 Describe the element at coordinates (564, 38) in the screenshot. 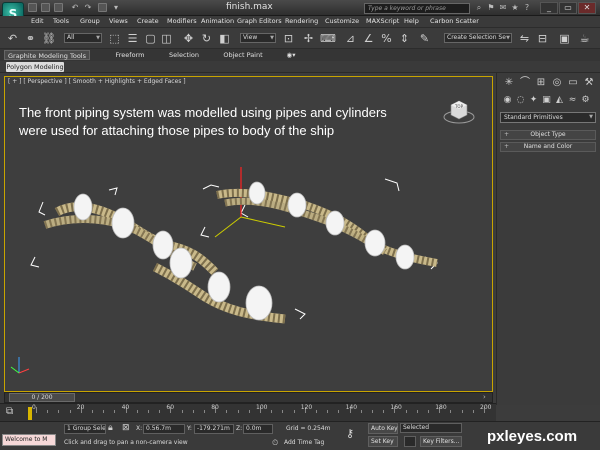

I see `render-setup-icon: ▣` at that location.